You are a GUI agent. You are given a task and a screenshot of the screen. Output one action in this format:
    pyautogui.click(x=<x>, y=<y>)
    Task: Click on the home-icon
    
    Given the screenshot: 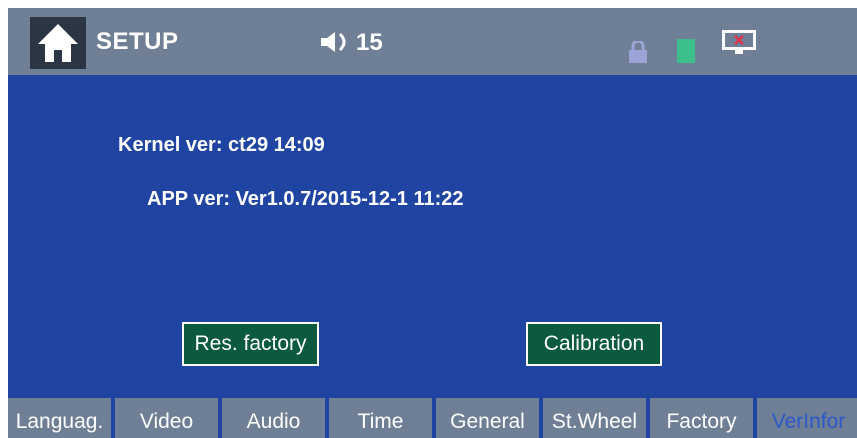 What is the action you would take?
    pyautogui.click(x=58, y=43)
    